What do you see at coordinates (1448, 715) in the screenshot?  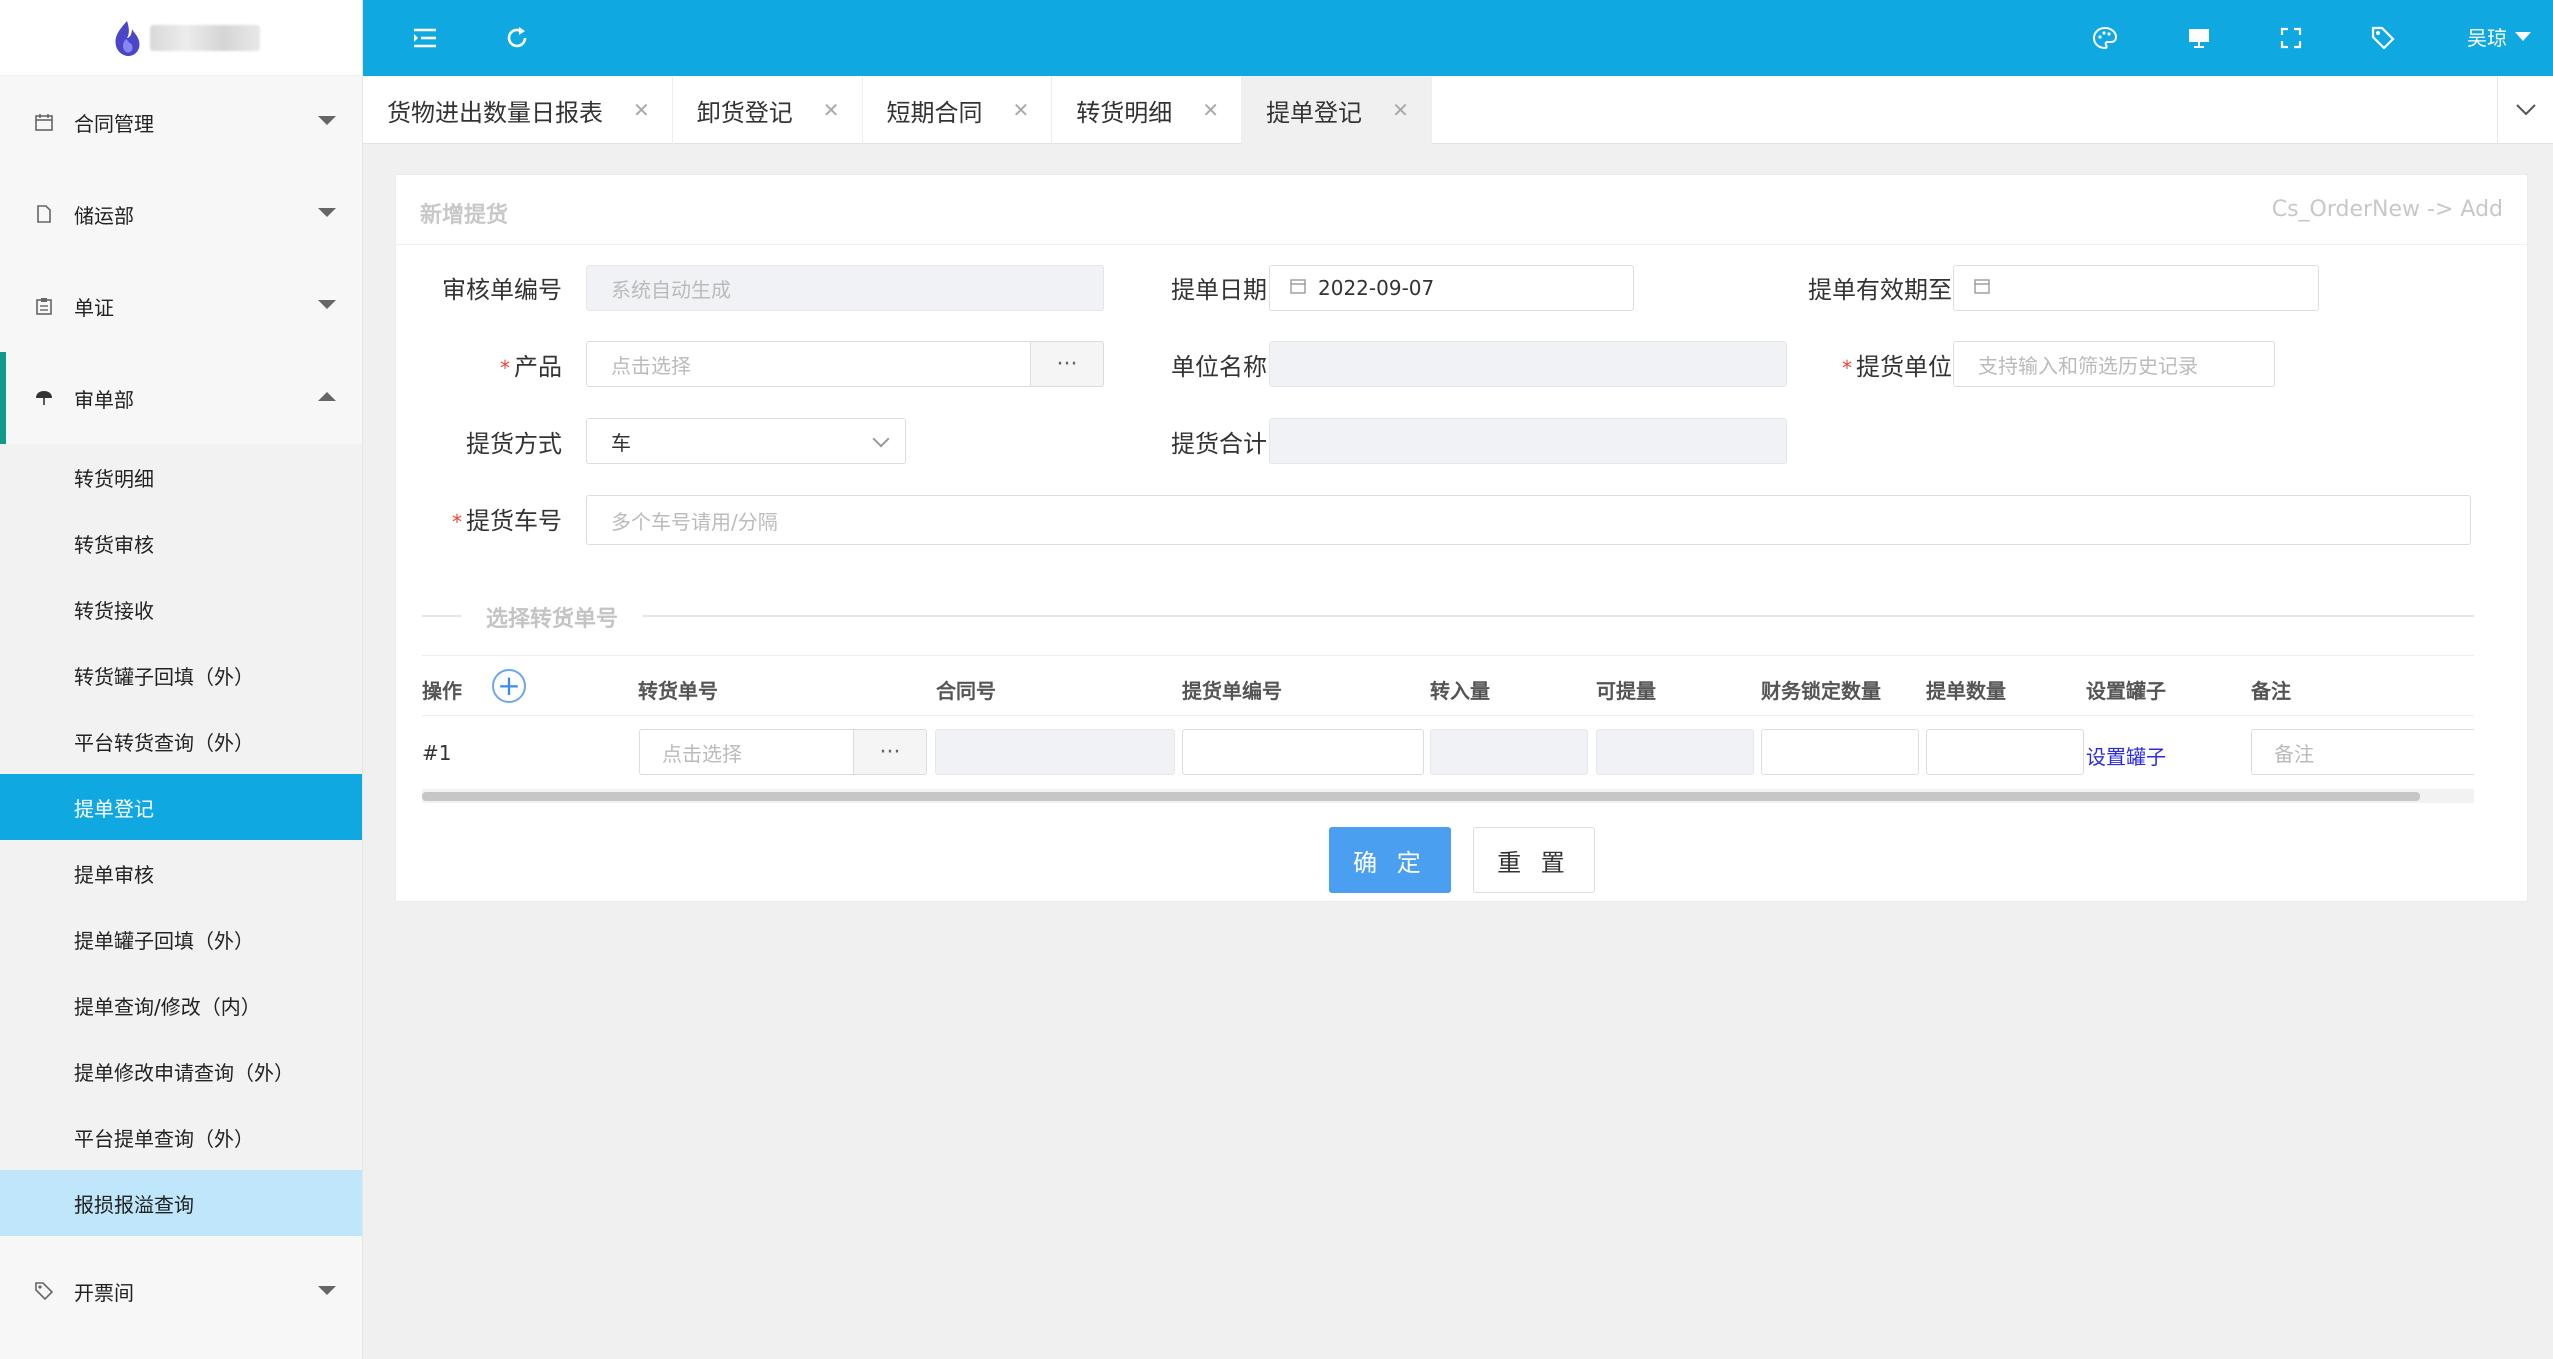 I see `table-header-divider` at bounding box center [1448, 715].